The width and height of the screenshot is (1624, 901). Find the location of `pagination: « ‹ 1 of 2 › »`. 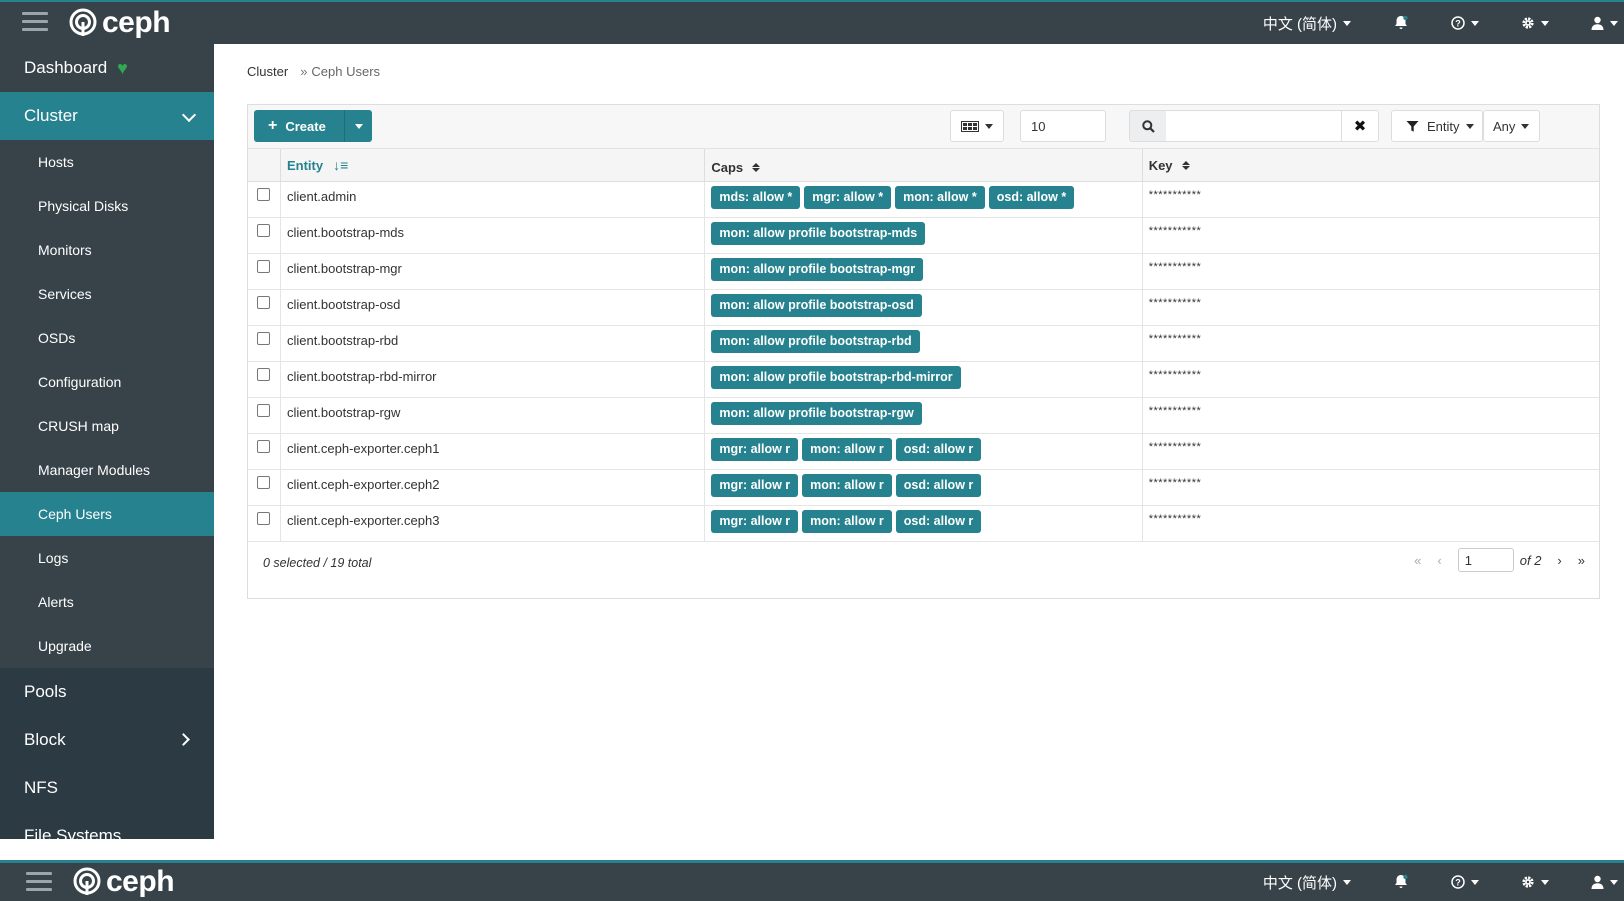

pagination: « ‹ 1 of 2 › » is located at coordinates (1499, 560).